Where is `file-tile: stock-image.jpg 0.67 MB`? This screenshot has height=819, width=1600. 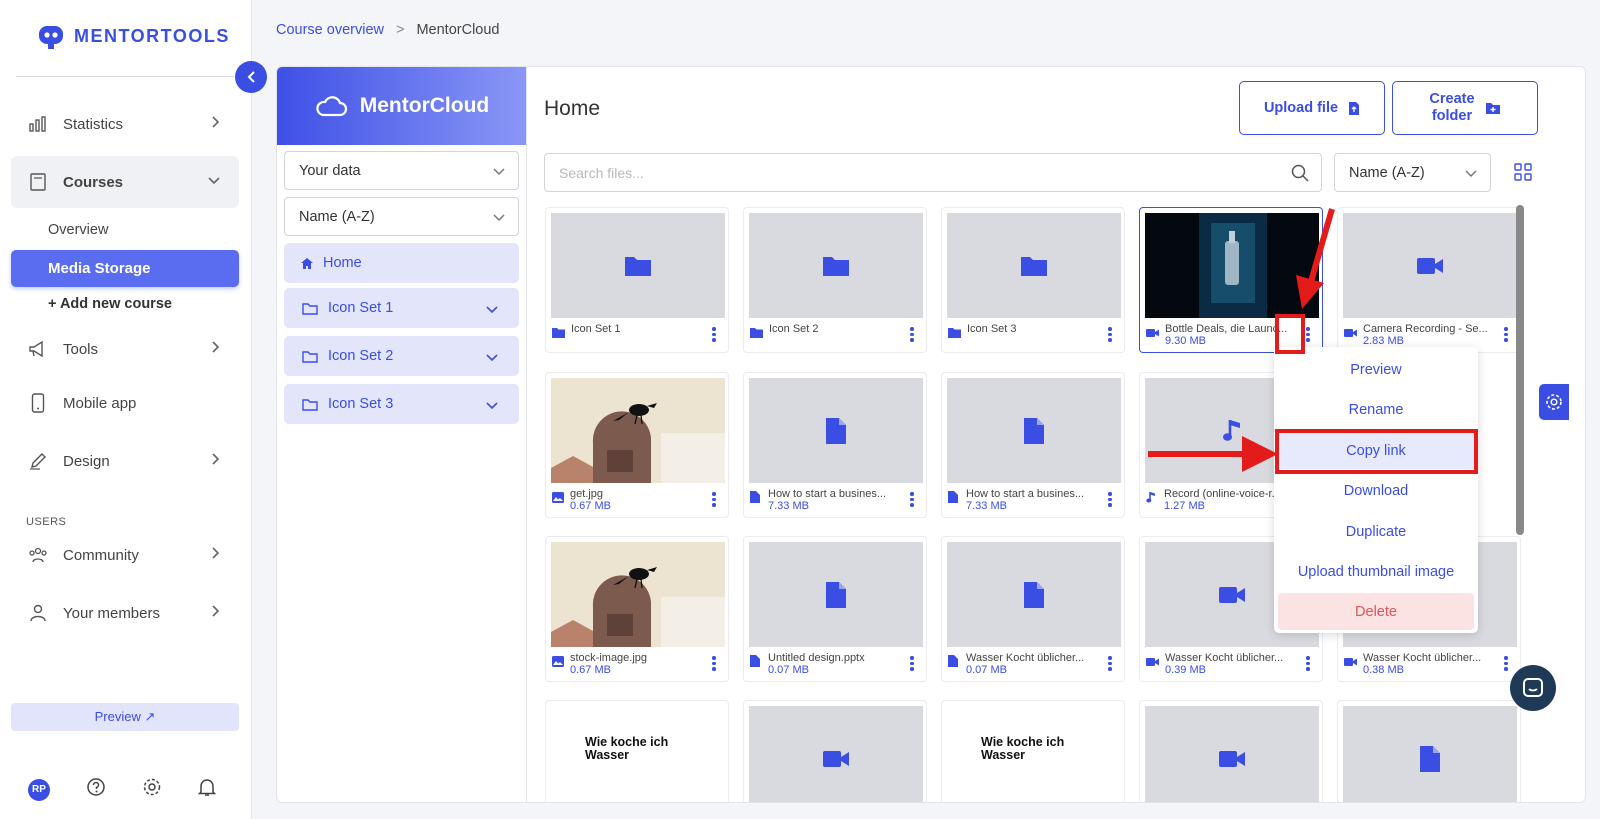 file-tile: stock-image.jpg 0.67 MB is located at coordinates (637, 609).